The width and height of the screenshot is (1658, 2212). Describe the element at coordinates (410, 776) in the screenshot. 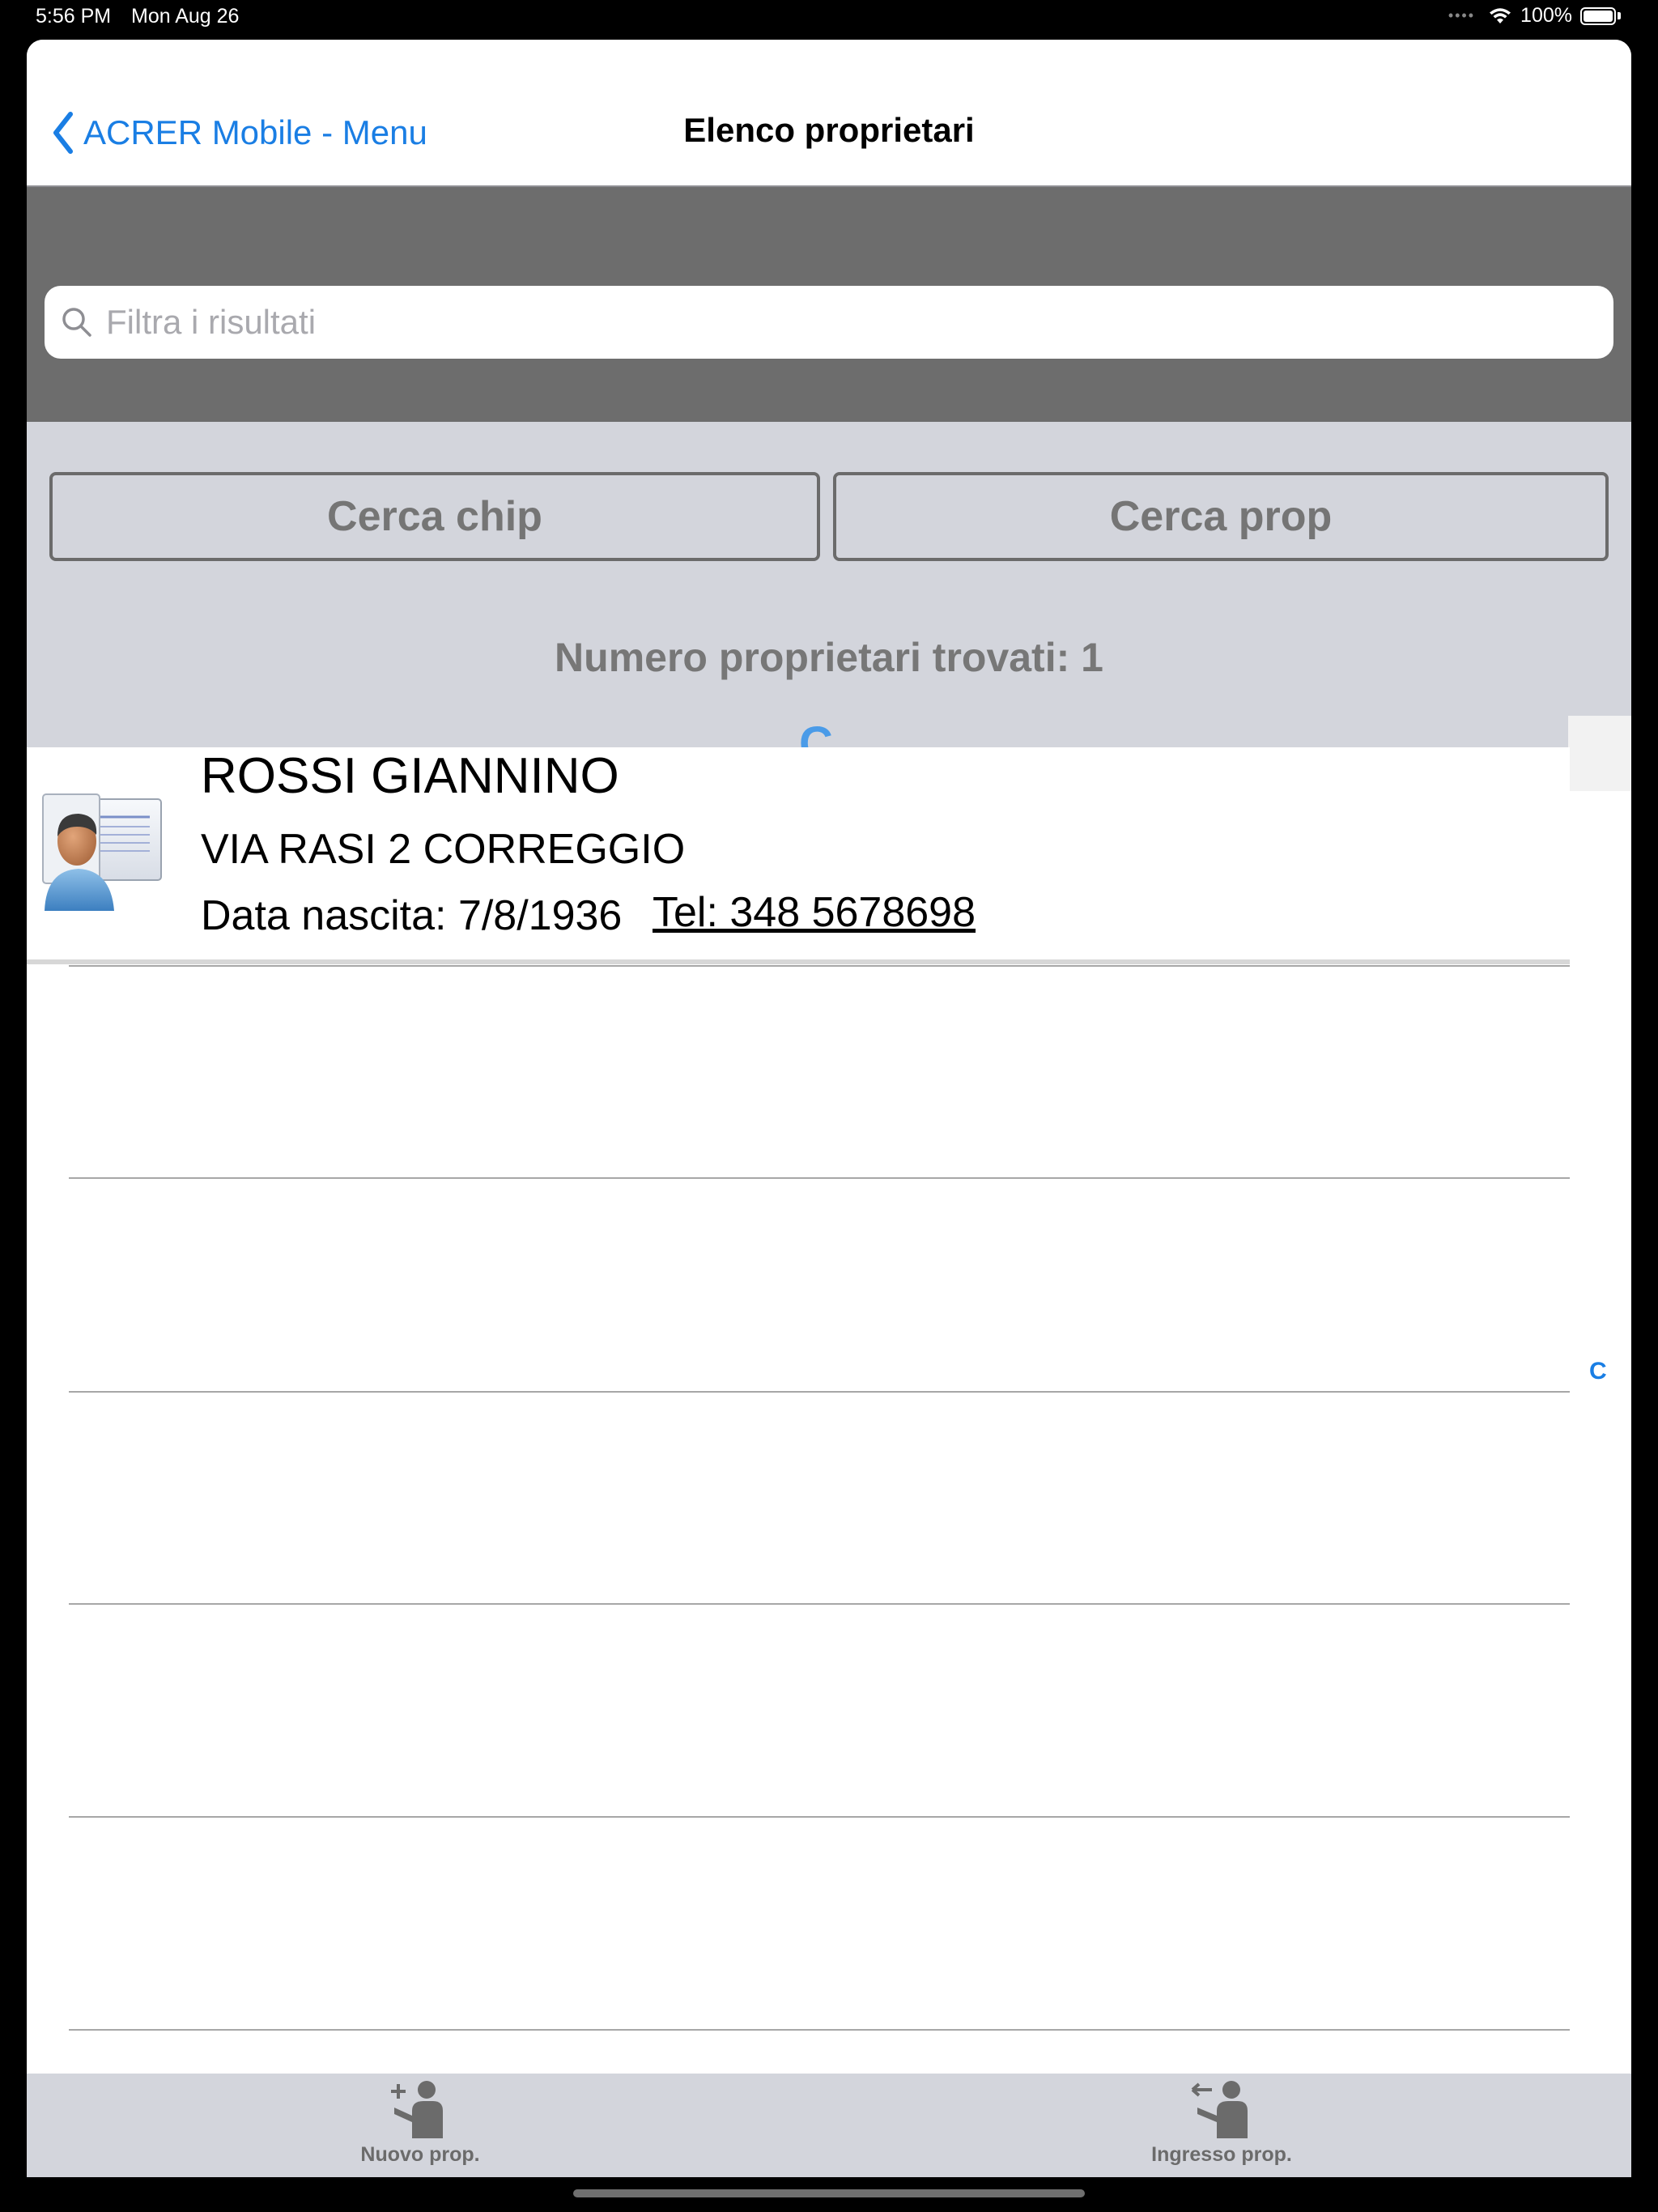

I see `owner-name: ROSSI GIANNINO` at that location.